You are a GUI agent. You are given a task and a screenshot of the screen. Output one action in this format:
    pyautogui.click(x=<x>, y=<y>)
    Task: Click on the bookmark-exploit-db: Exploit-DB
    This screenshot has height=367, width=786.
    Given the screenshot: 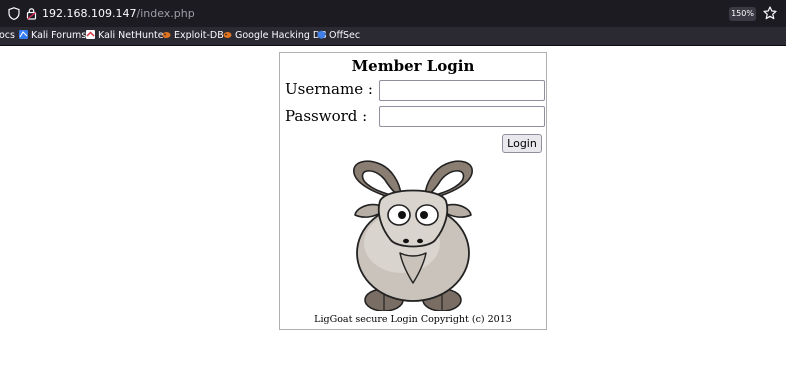 What is the action you would take?
    pyautogui.click(x=193, y=36)
    